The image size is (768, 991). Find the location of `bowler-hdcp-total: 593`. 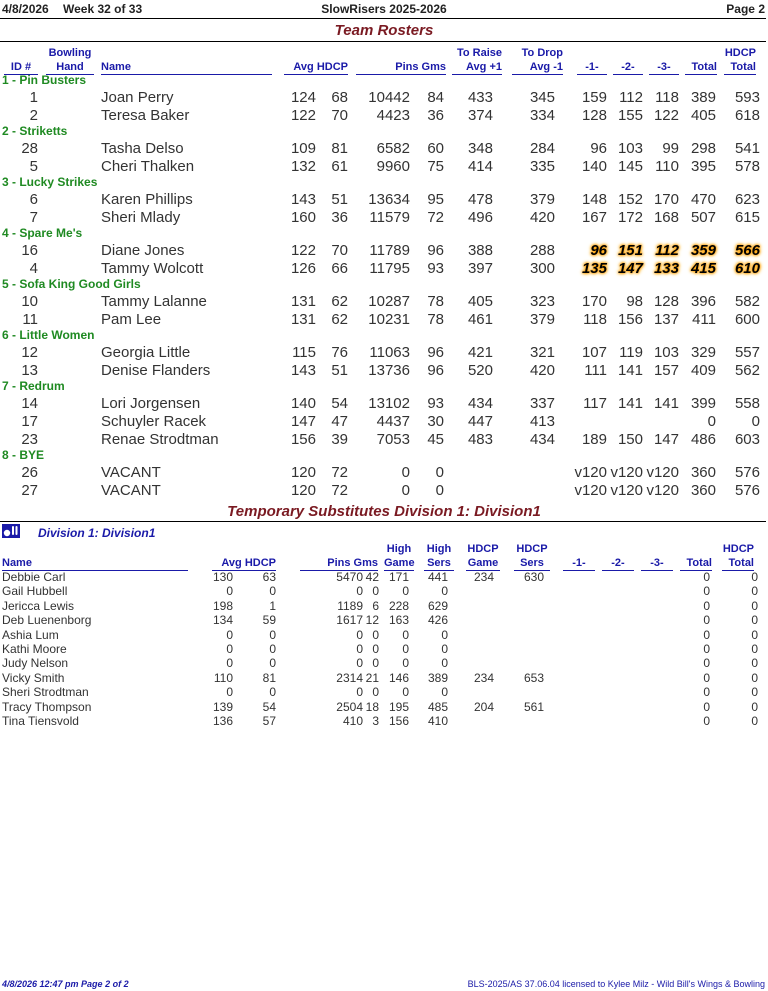

bowler-hdcp-total: 593 is located at coordinates (747, 97).